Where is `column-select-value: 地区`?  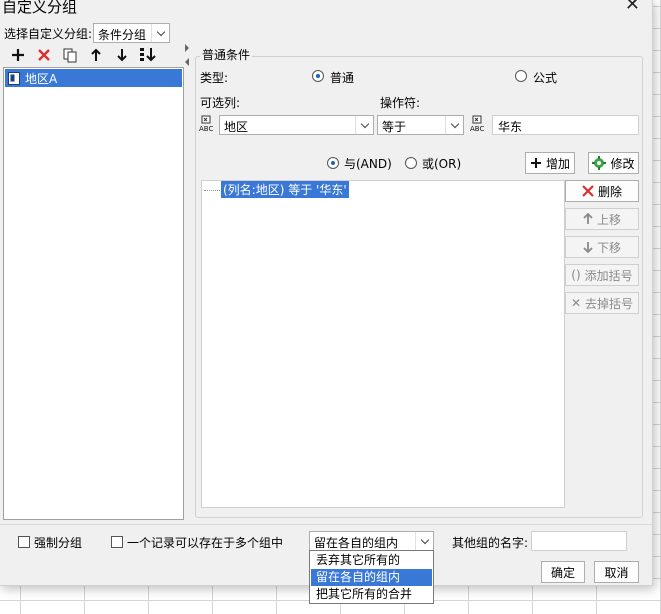 column-select-value: 地区 is located at coordinates (236, 127).